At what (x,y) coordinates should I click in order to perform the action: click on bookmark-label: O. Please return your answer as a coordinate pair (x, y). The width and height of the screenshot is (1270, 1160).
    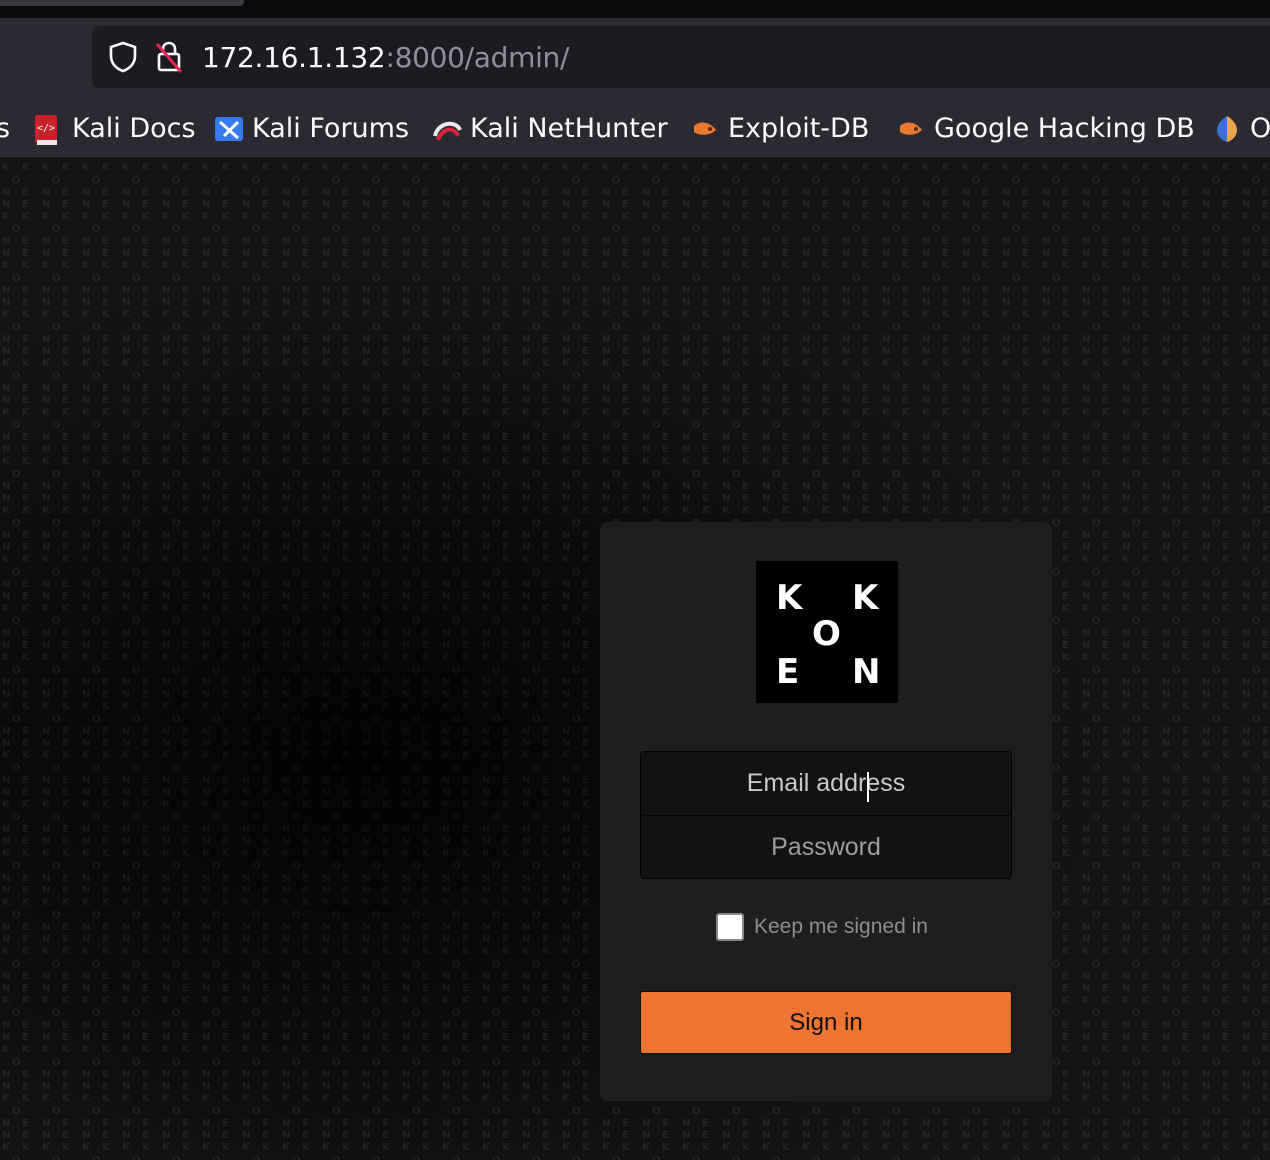
    Looking at the image, I should click on (1260, 128).